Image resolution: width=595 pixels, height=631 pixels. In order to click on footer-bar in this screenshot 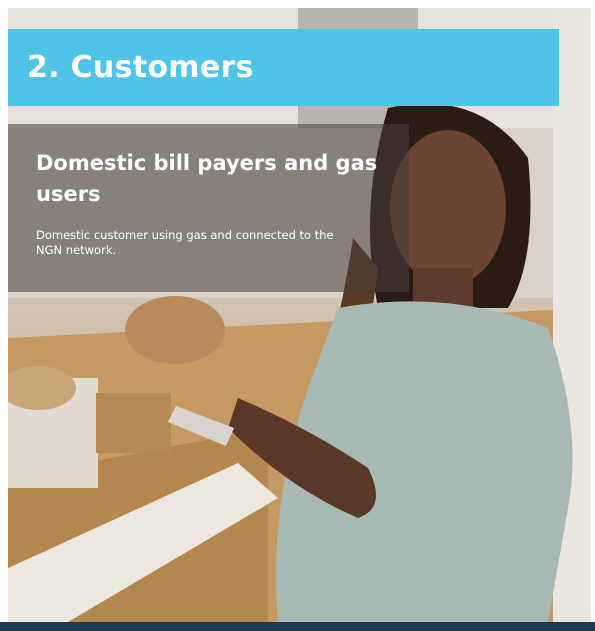, I will do `click(297, 626)`.